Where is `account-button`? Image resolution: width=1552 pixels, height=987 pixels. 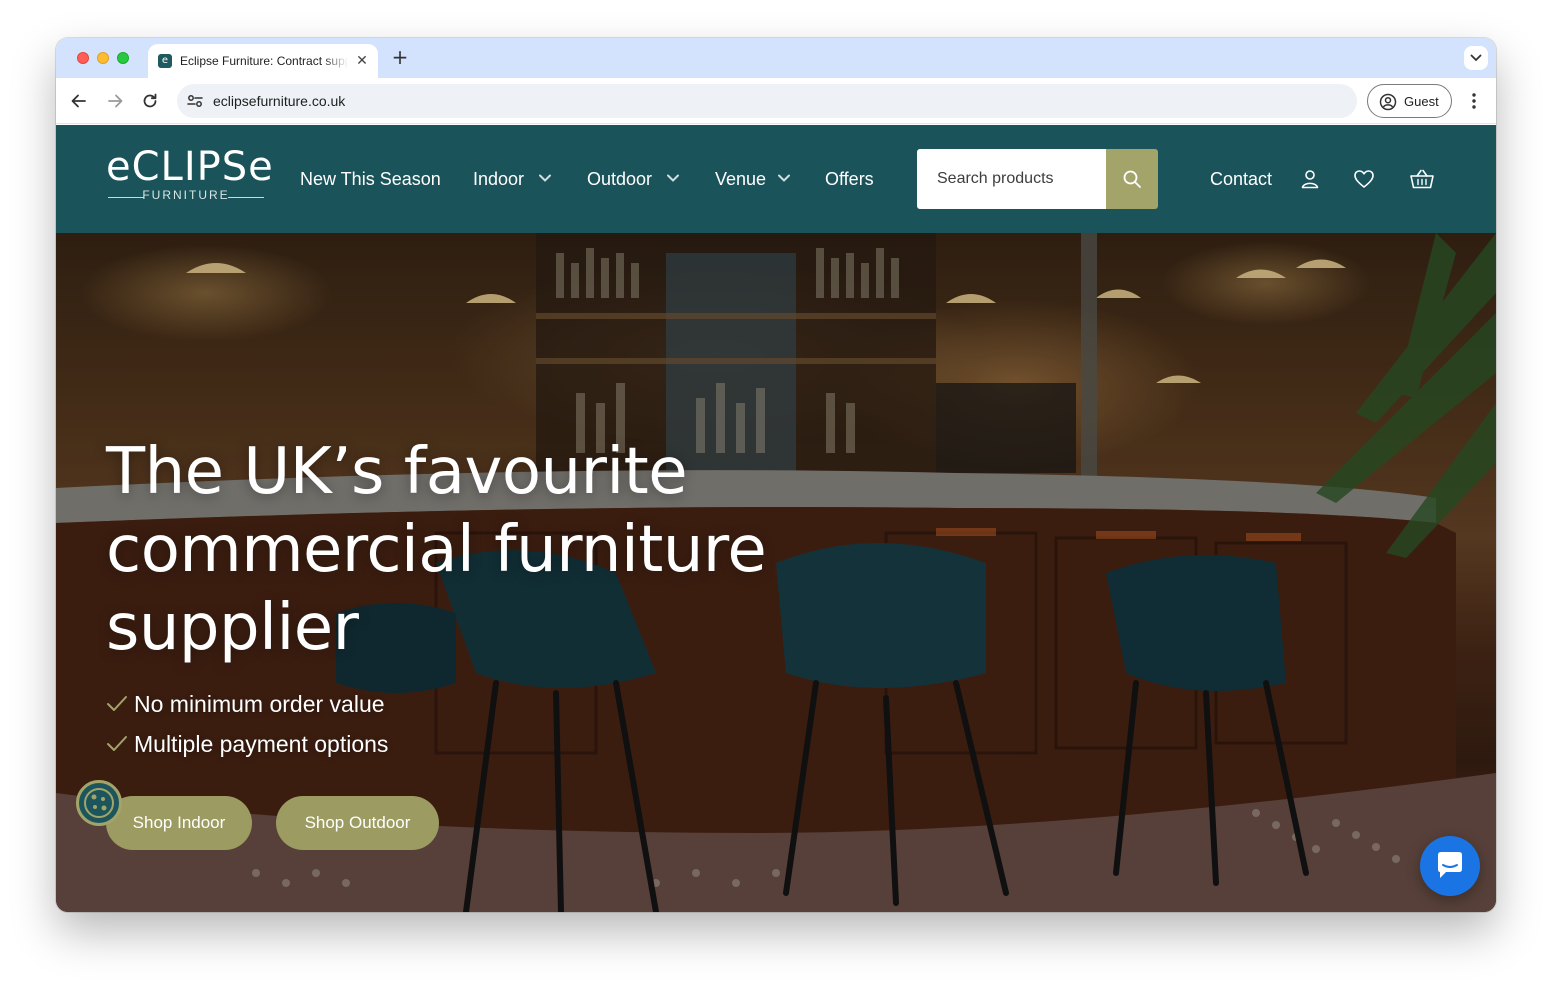 account-button is located at coordinates (1310, 179).